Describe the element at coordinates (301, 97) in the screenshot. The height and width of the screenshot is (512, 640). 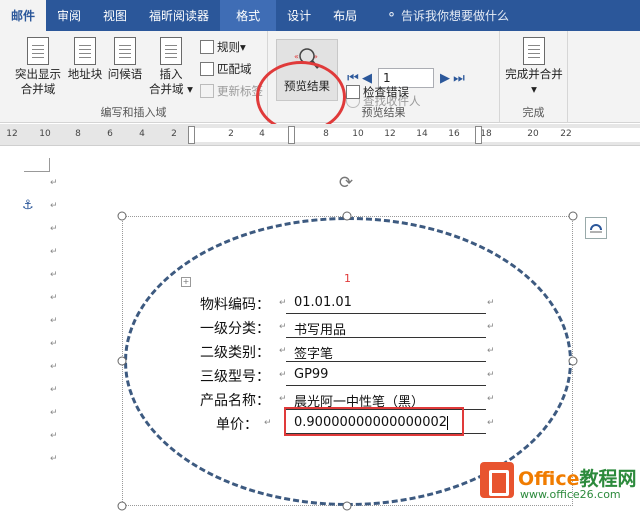
I see `highlight-circle` at that location.